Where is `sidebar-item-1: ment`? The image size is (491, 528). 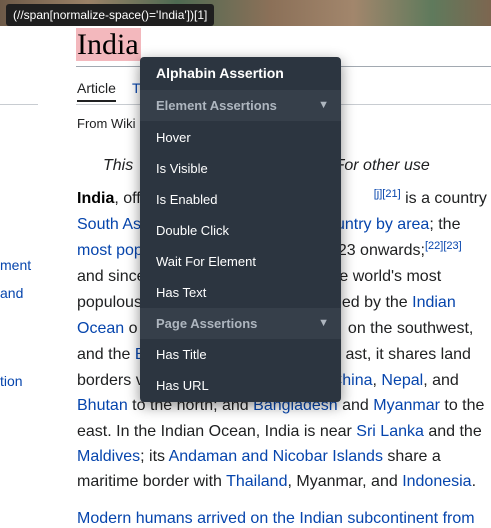 sidebar-item-1: ment is located at coordinates (15, 265).